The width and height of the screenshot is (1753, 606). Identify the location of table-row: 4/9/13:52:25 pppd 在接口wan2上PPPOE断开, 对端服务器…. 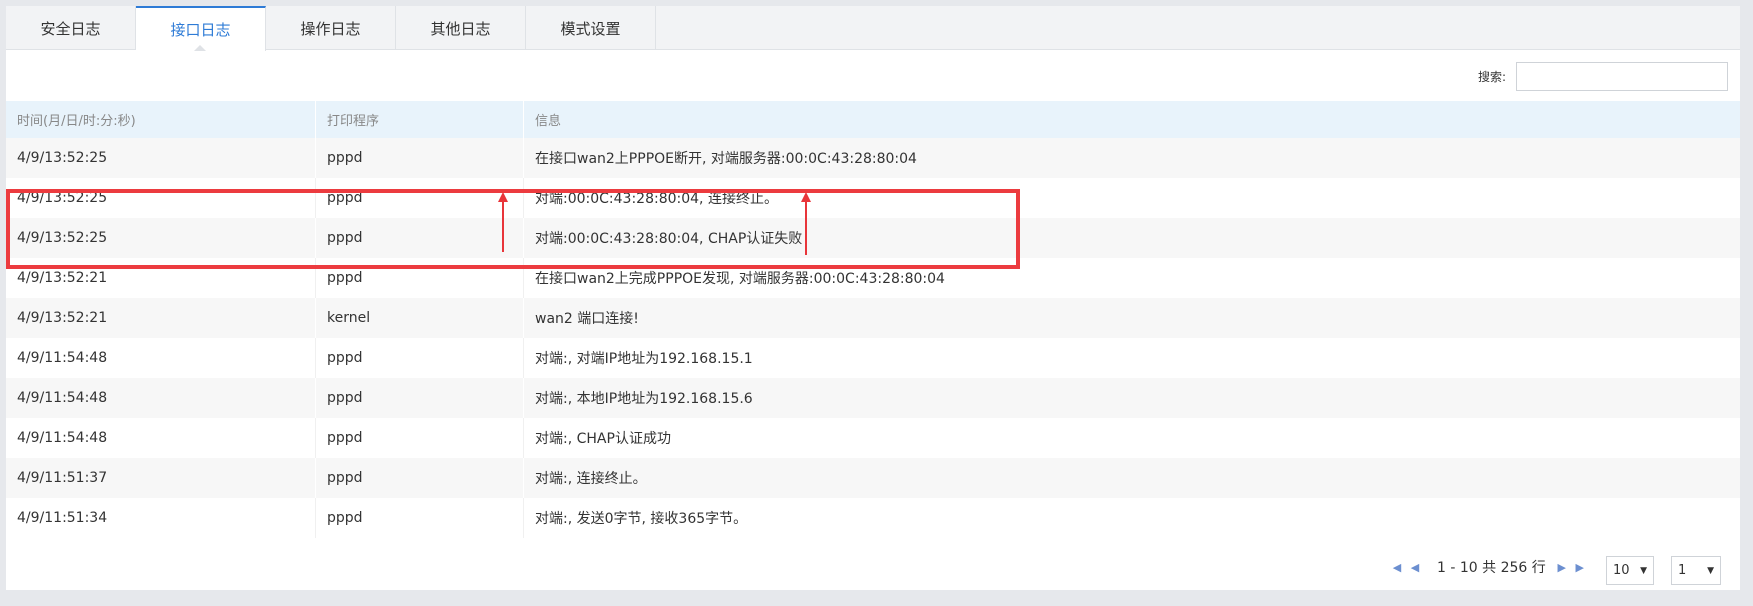
(873, 158).